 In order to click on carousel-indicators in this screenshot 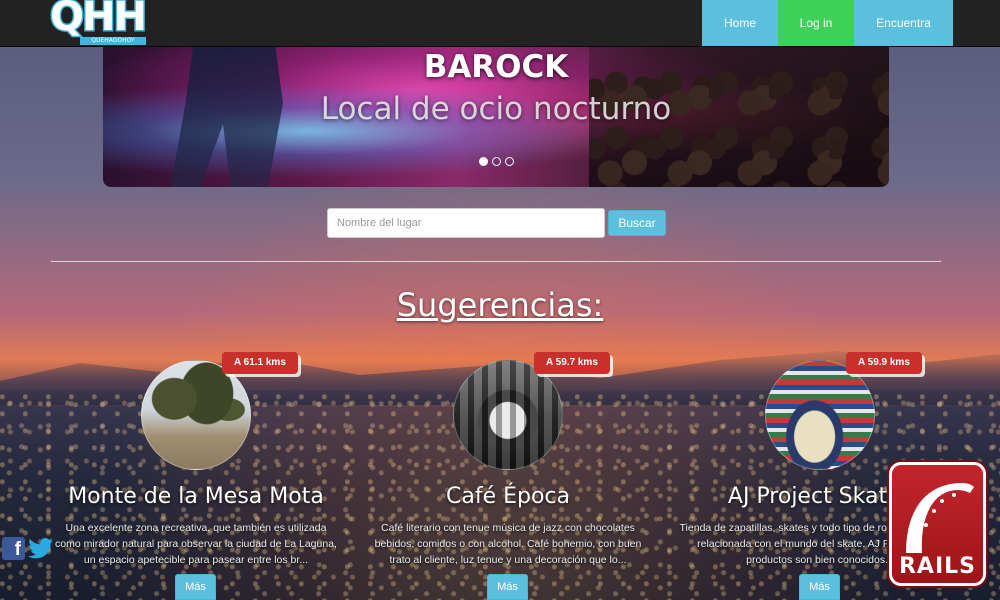, I will do `click(496, 160)`.